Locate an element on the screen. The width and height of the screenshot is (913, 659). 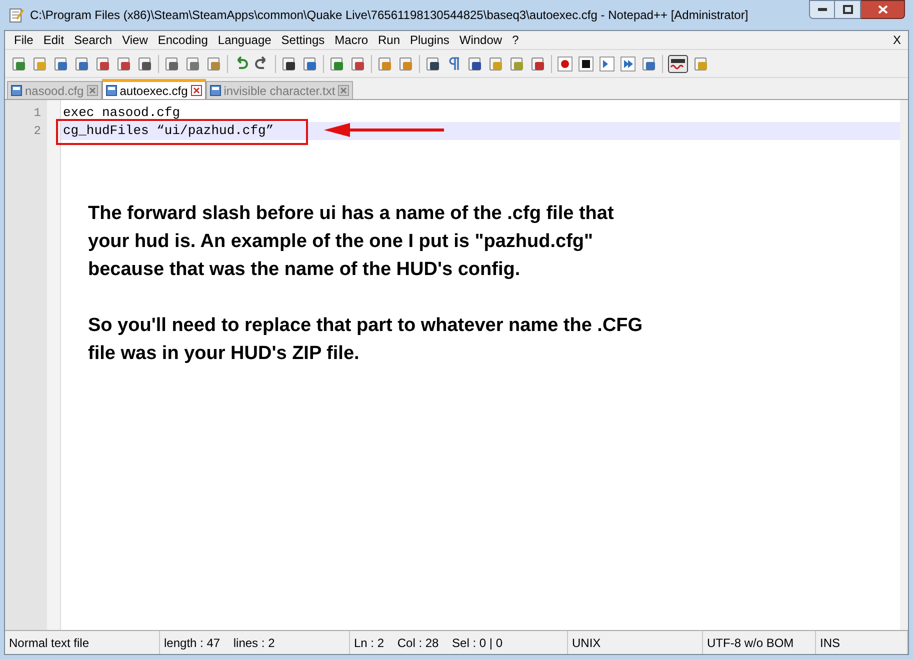
menu-item: Run is located at coordinates (389, 40).